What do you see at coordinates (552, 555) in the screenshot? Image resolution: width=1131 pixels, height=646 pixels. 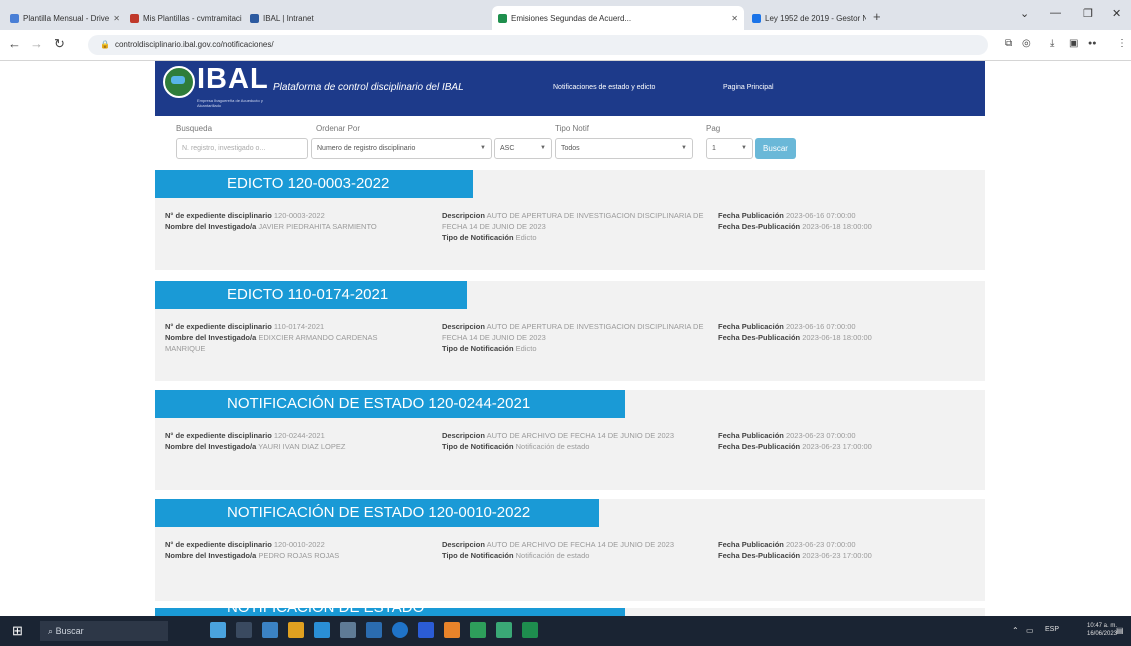 I see `tipo-value: Notificación de estado` at bounding box center [552, 555].